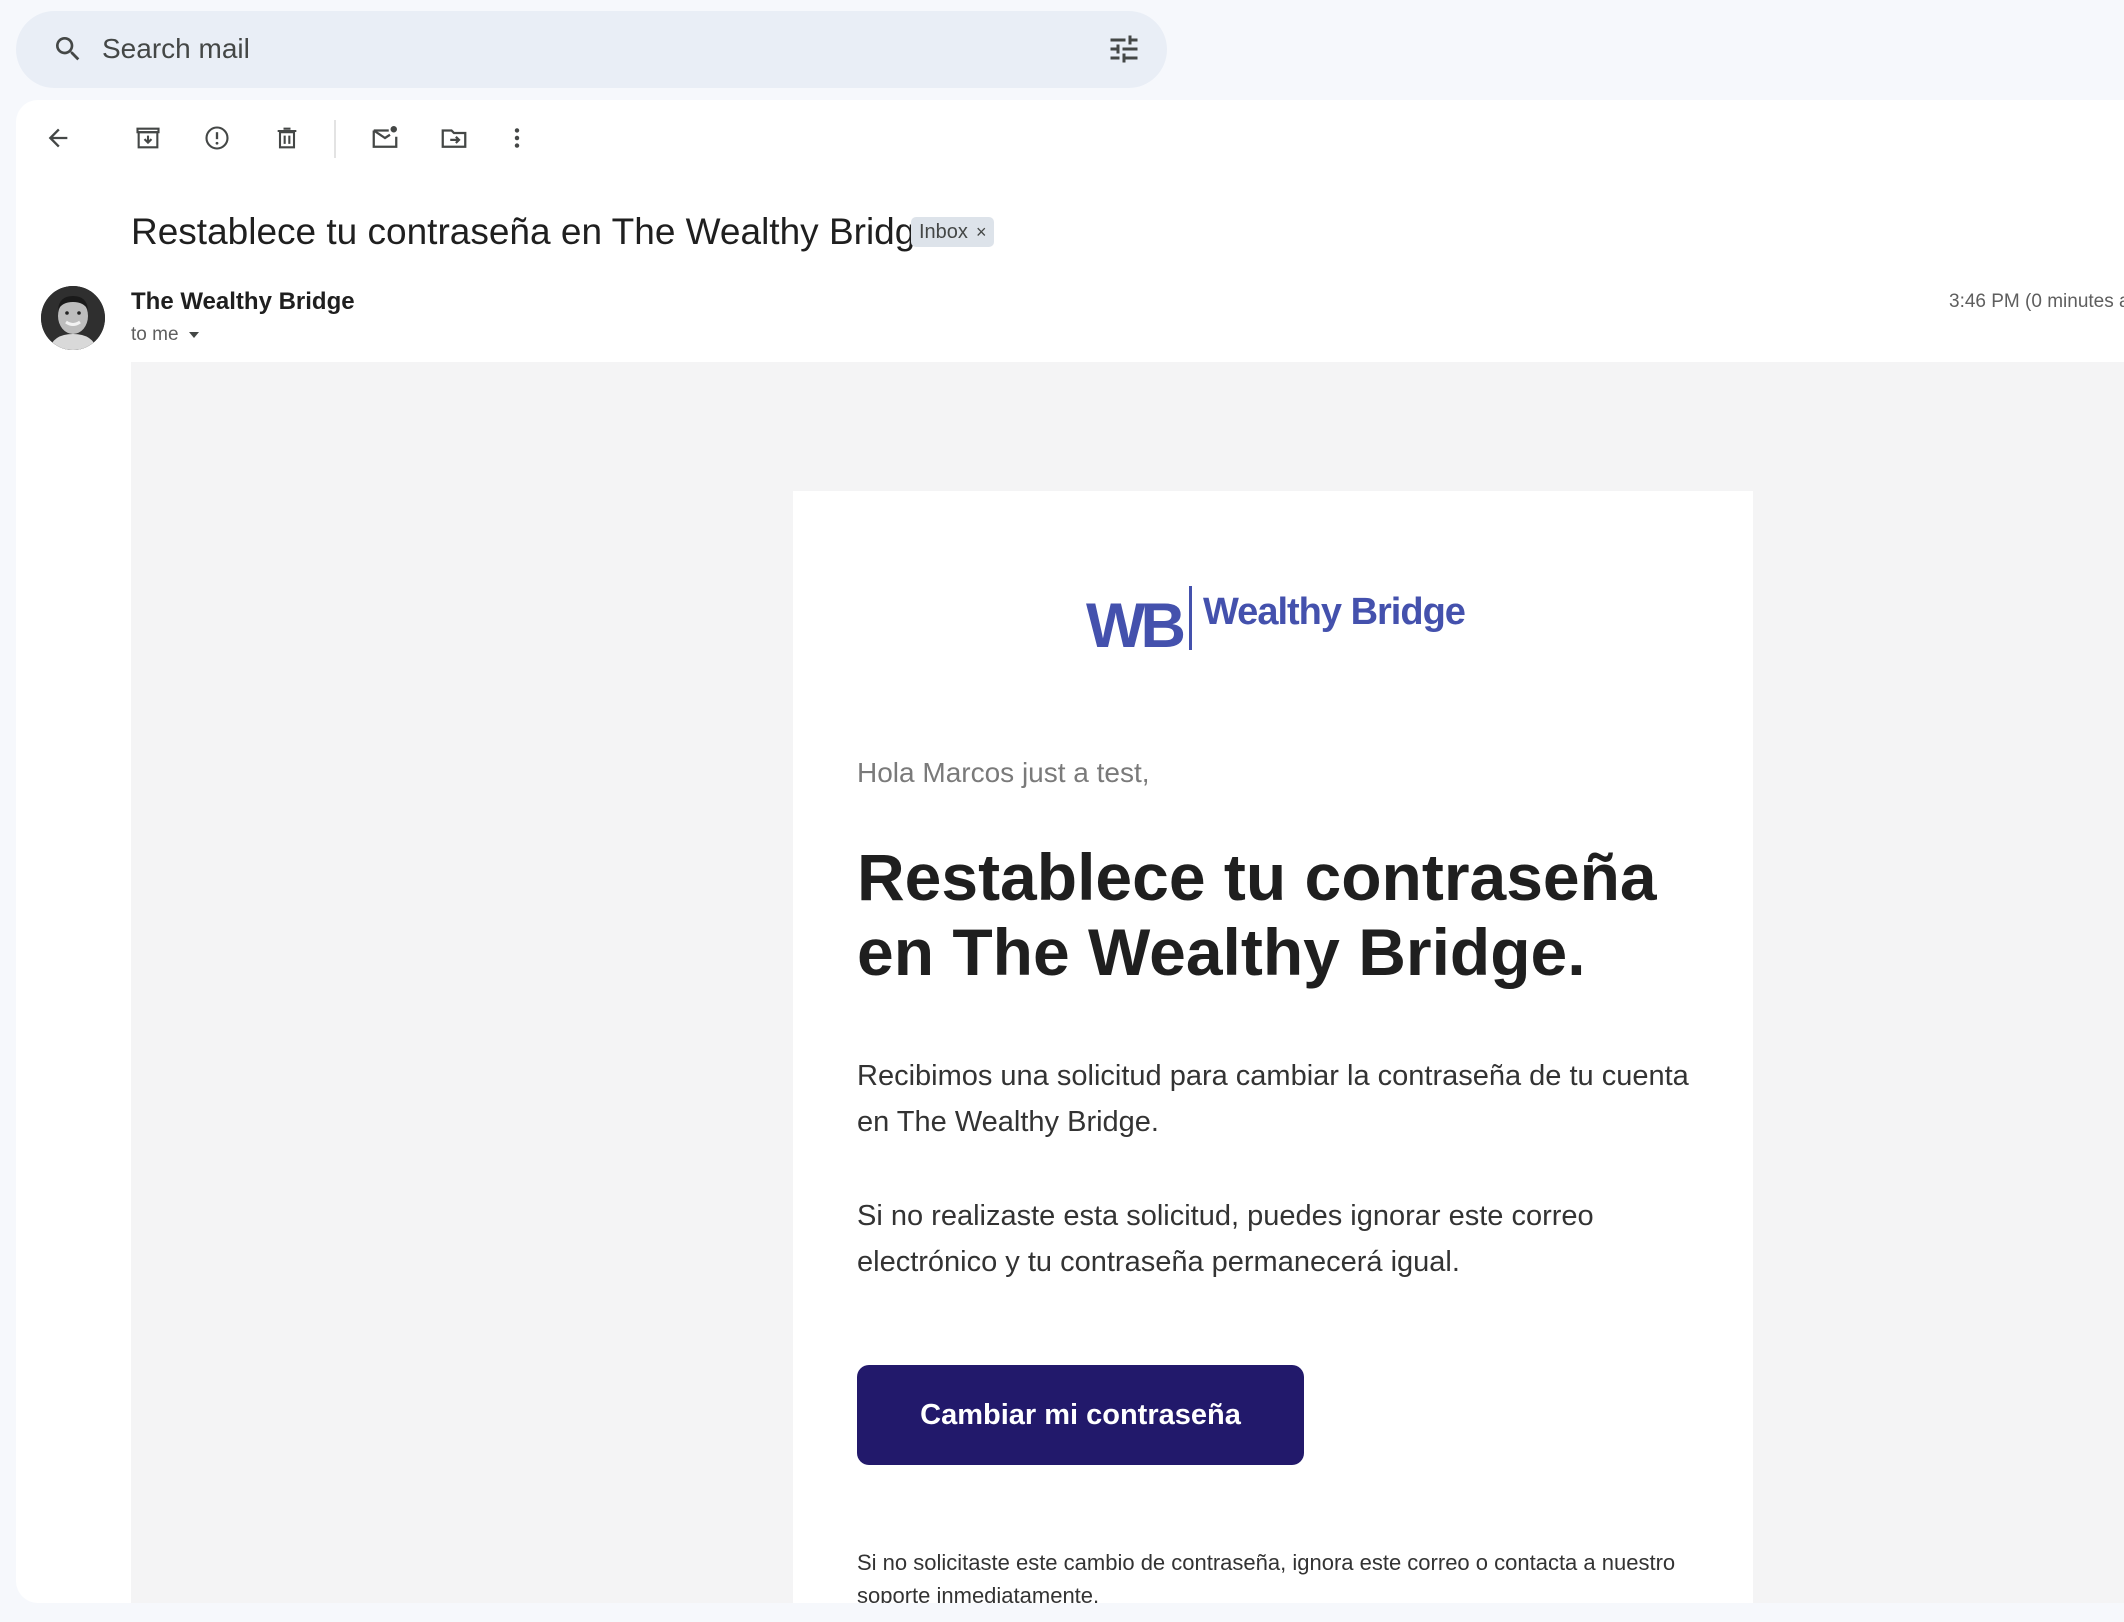 This screenshot has height=1622, width=2124. Describe the element at coordinates (1334, 612) in the screenshot. I see `logo-name: Wealthy Bridge` at that location.